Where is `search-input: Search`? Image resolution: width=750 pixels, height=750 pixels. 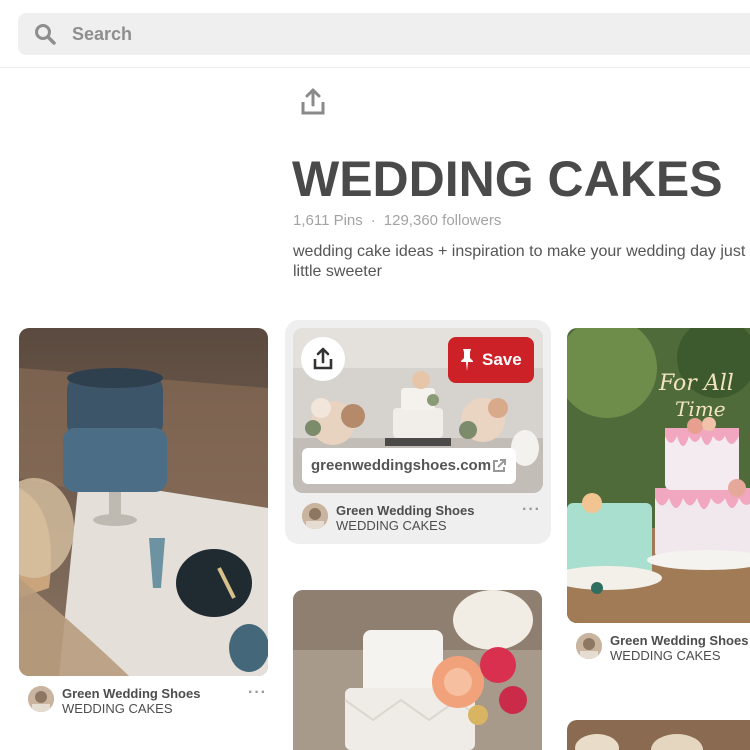 search-input: Search is located at coordinates (102, 34).